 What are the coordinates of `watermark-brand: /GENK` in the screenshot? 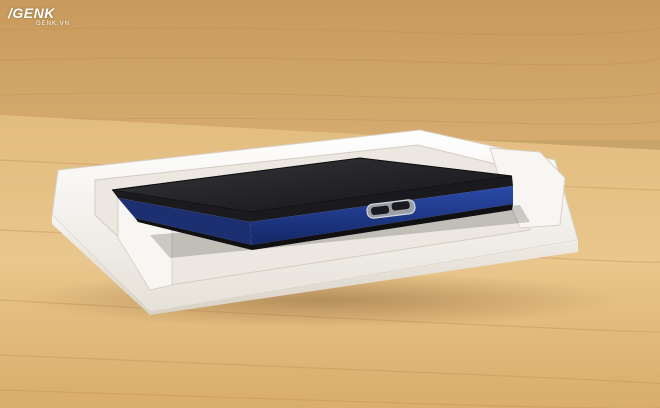 It's located at (31, 13).